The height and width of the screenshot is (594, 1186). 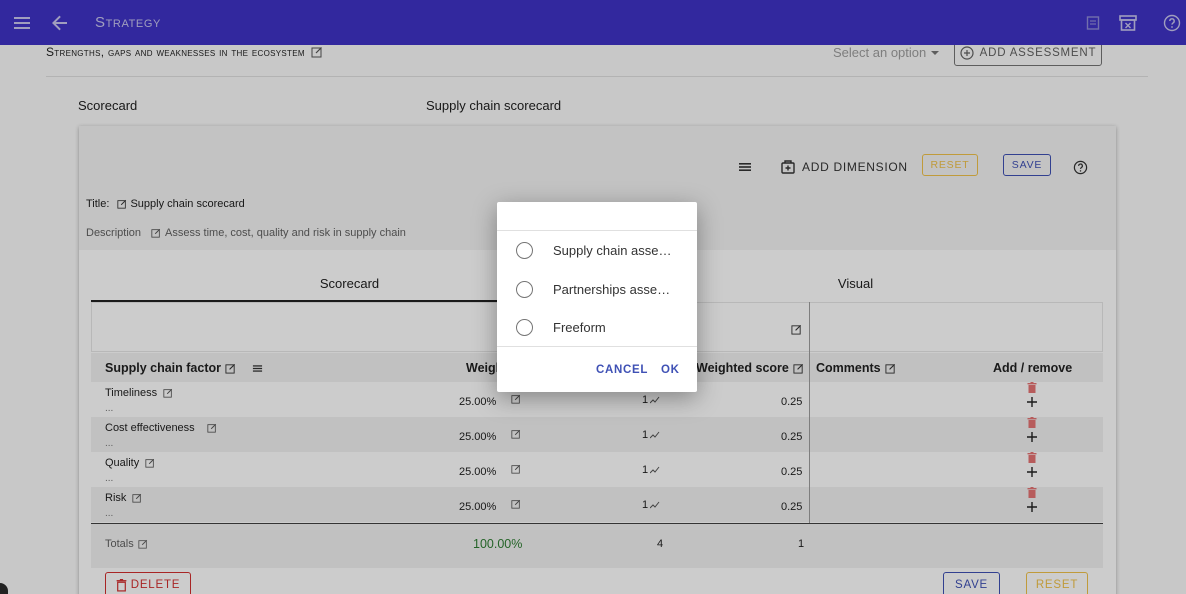 What do you see at coordinates (622, 370) in the screenshot?
I see `cancel-button: CANCEL` at bounding box center [622, 370].